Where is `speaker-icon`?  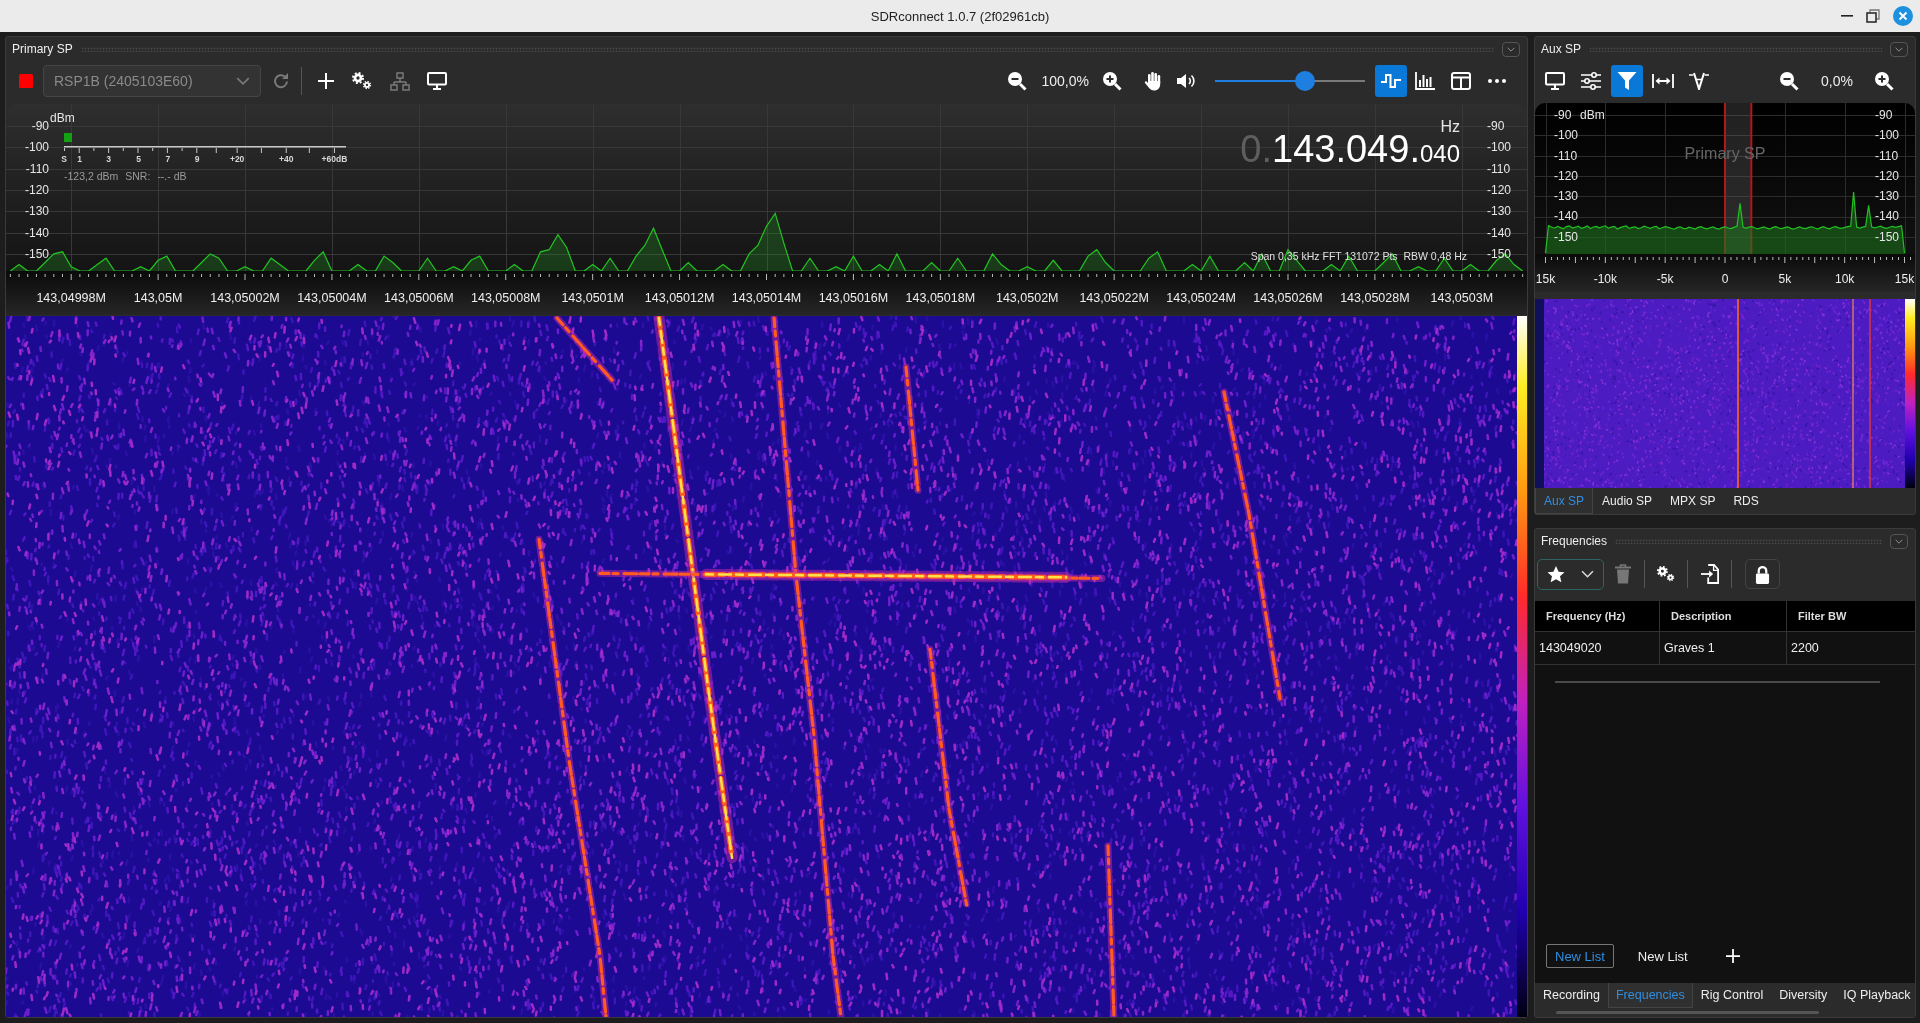 speaker-icon is located at coordinates (1187, 81).